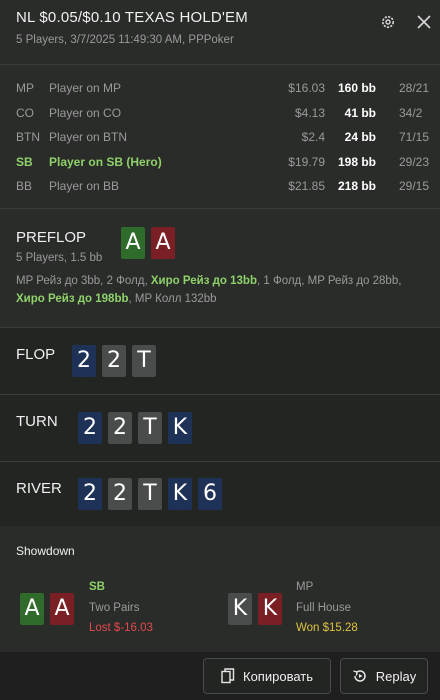 Image resolution: width=440 pixels, height=700 pixels. What do you see at coordinates (150, 428) in the screenshot?
I see `turn-card: T` at bounding box center [150, 428].